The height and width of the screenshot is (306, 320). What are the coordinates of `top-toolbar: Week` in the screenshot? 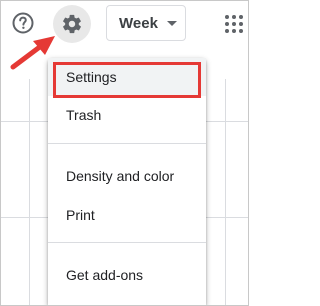 It's located at (124, 25).